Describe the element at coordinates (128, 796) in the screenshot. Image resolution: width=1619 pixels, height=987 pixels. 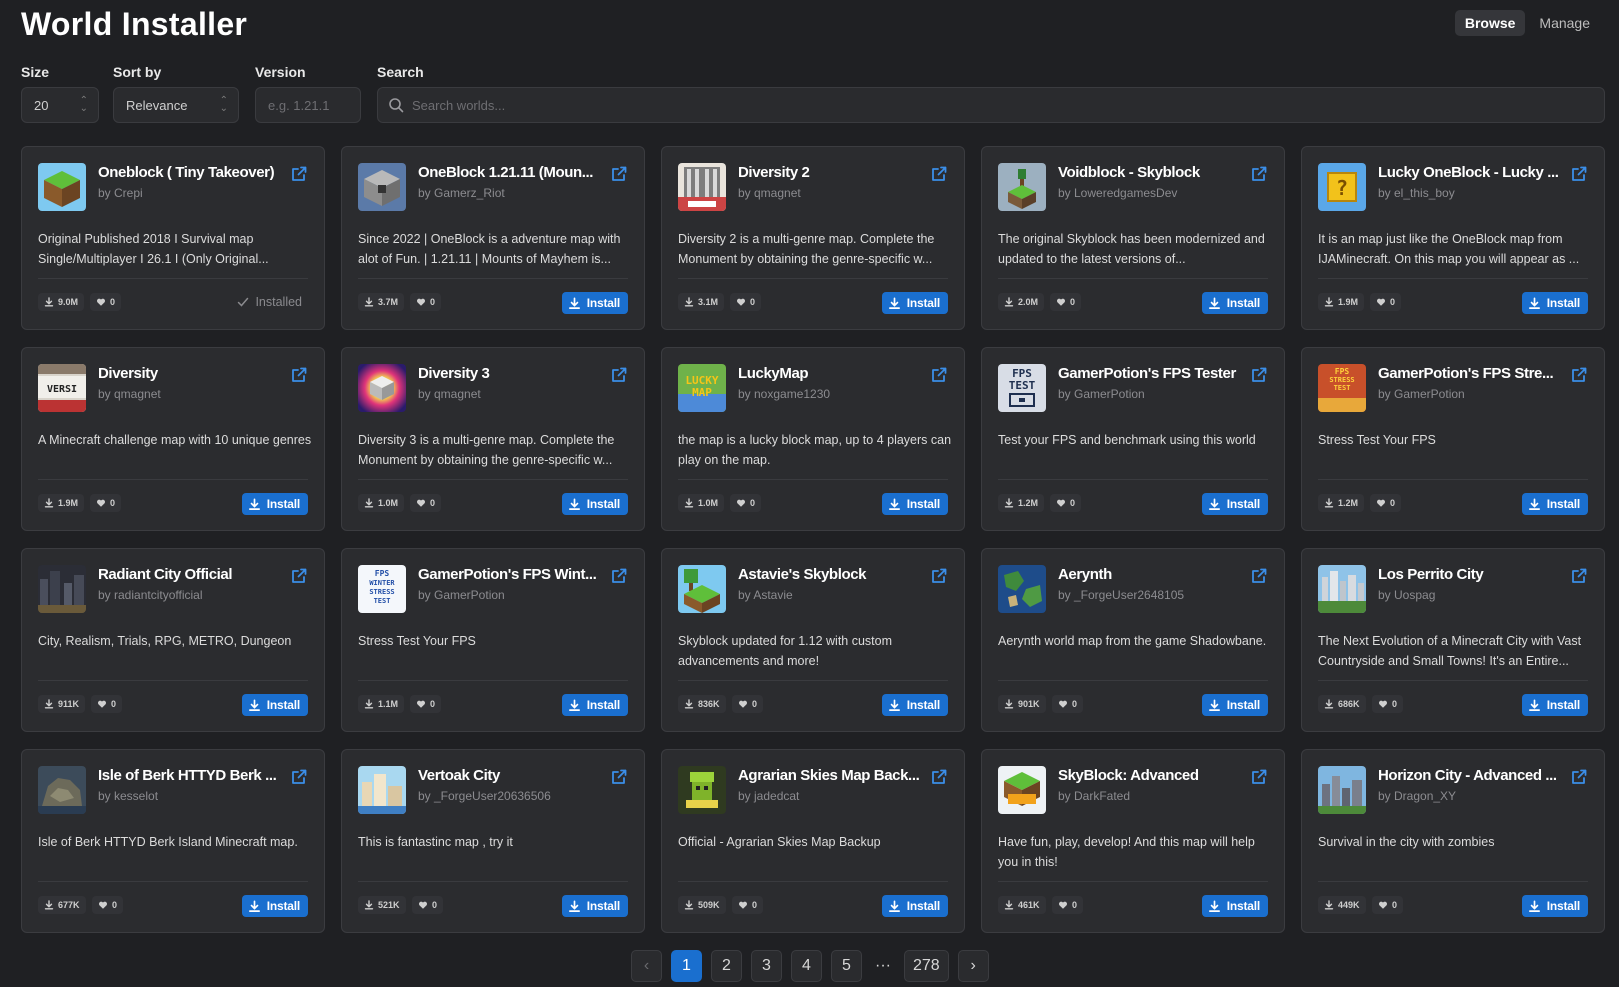
I see `world-author: by kesselot` at that location.